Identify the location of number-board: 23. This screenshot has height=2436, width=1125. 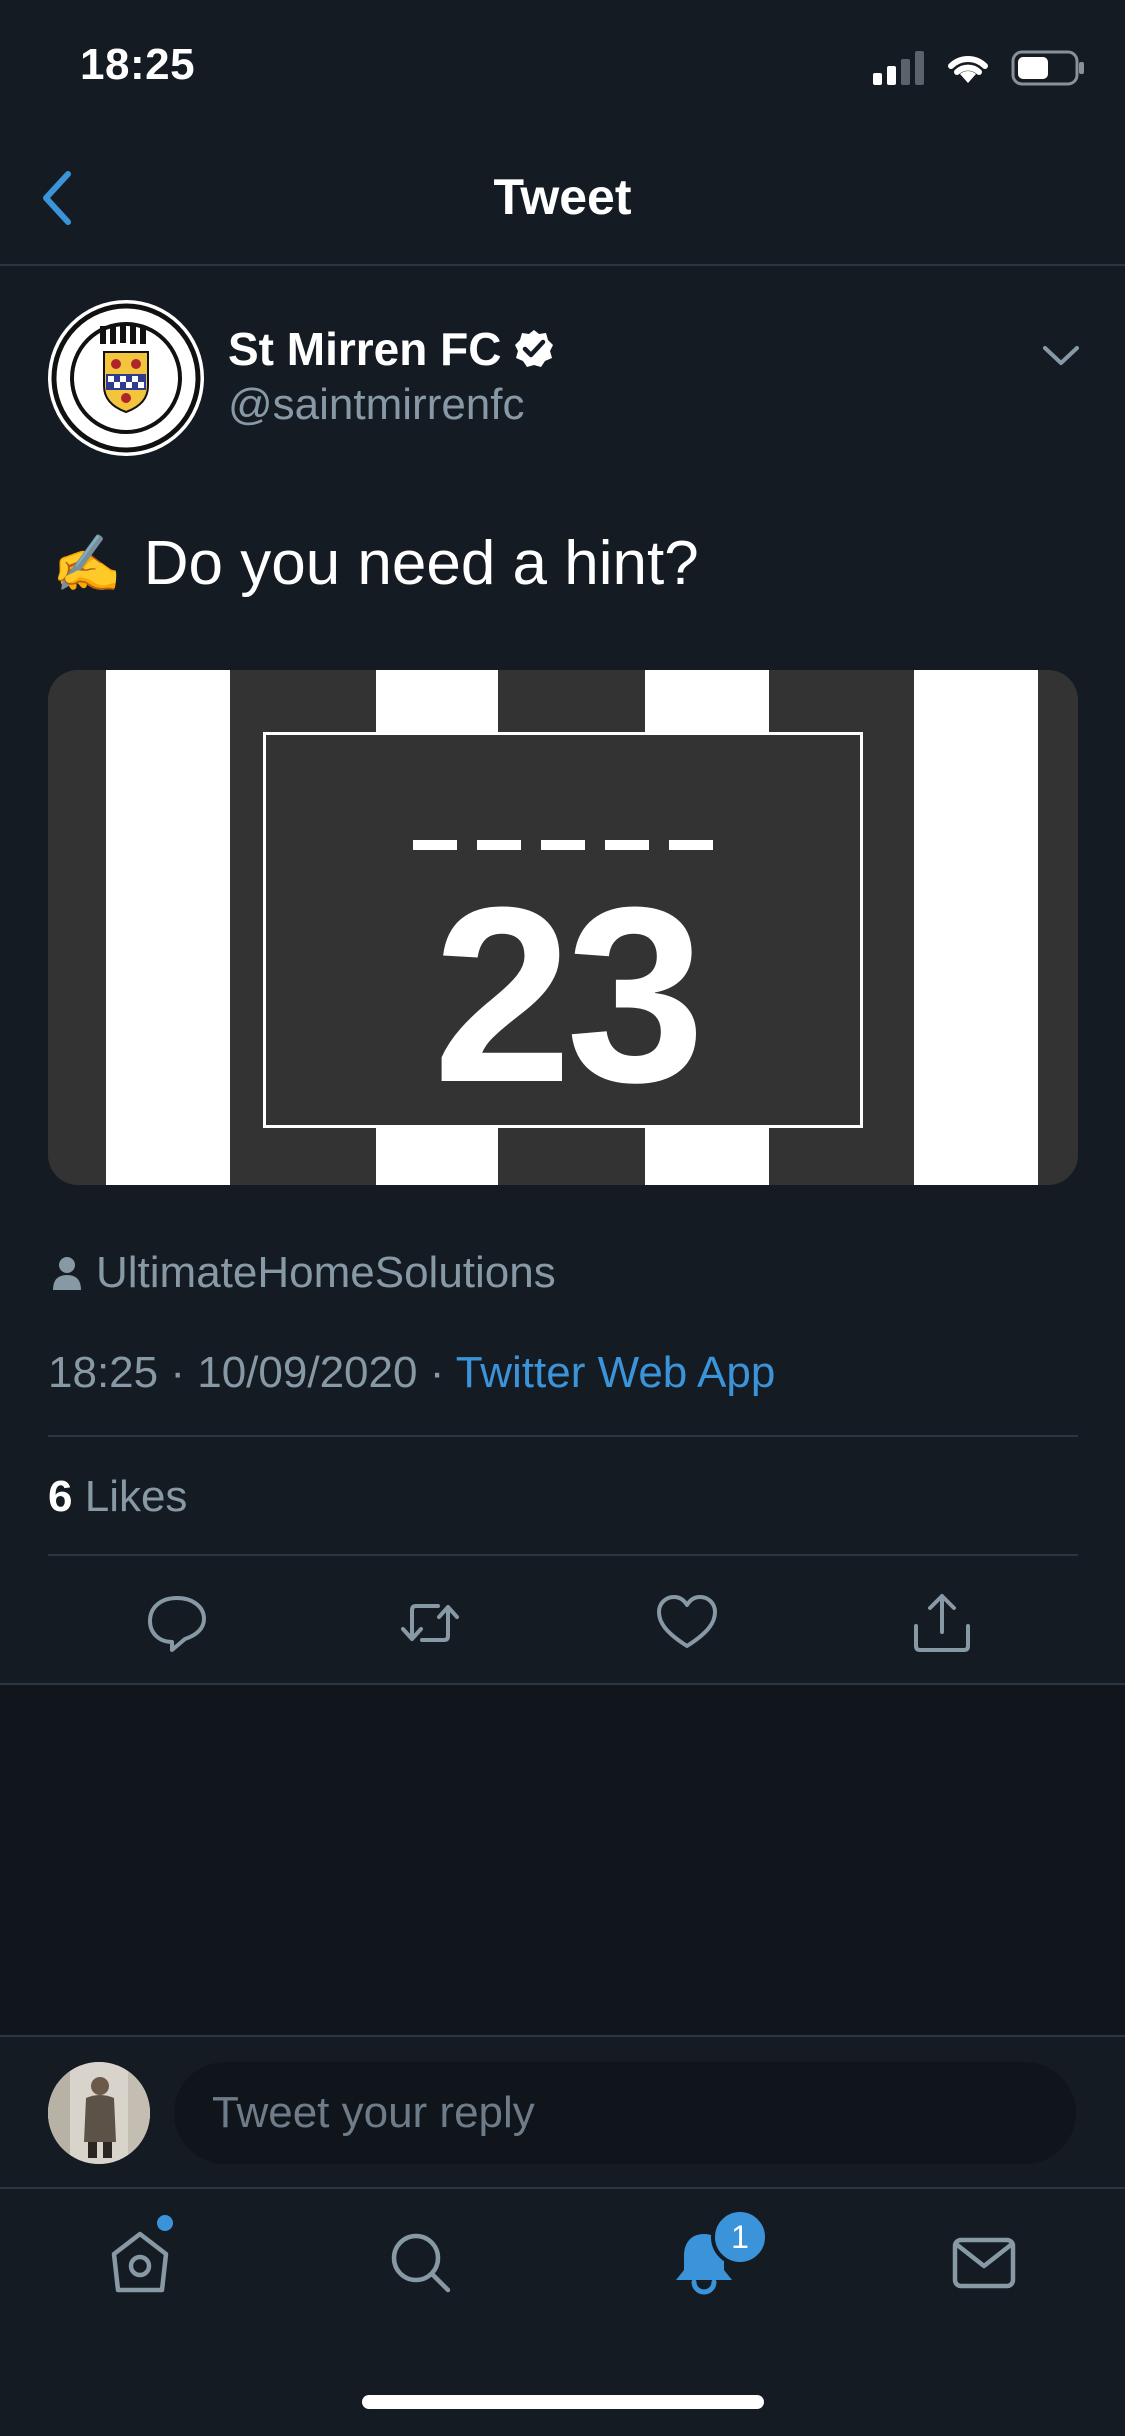
(563, 930).